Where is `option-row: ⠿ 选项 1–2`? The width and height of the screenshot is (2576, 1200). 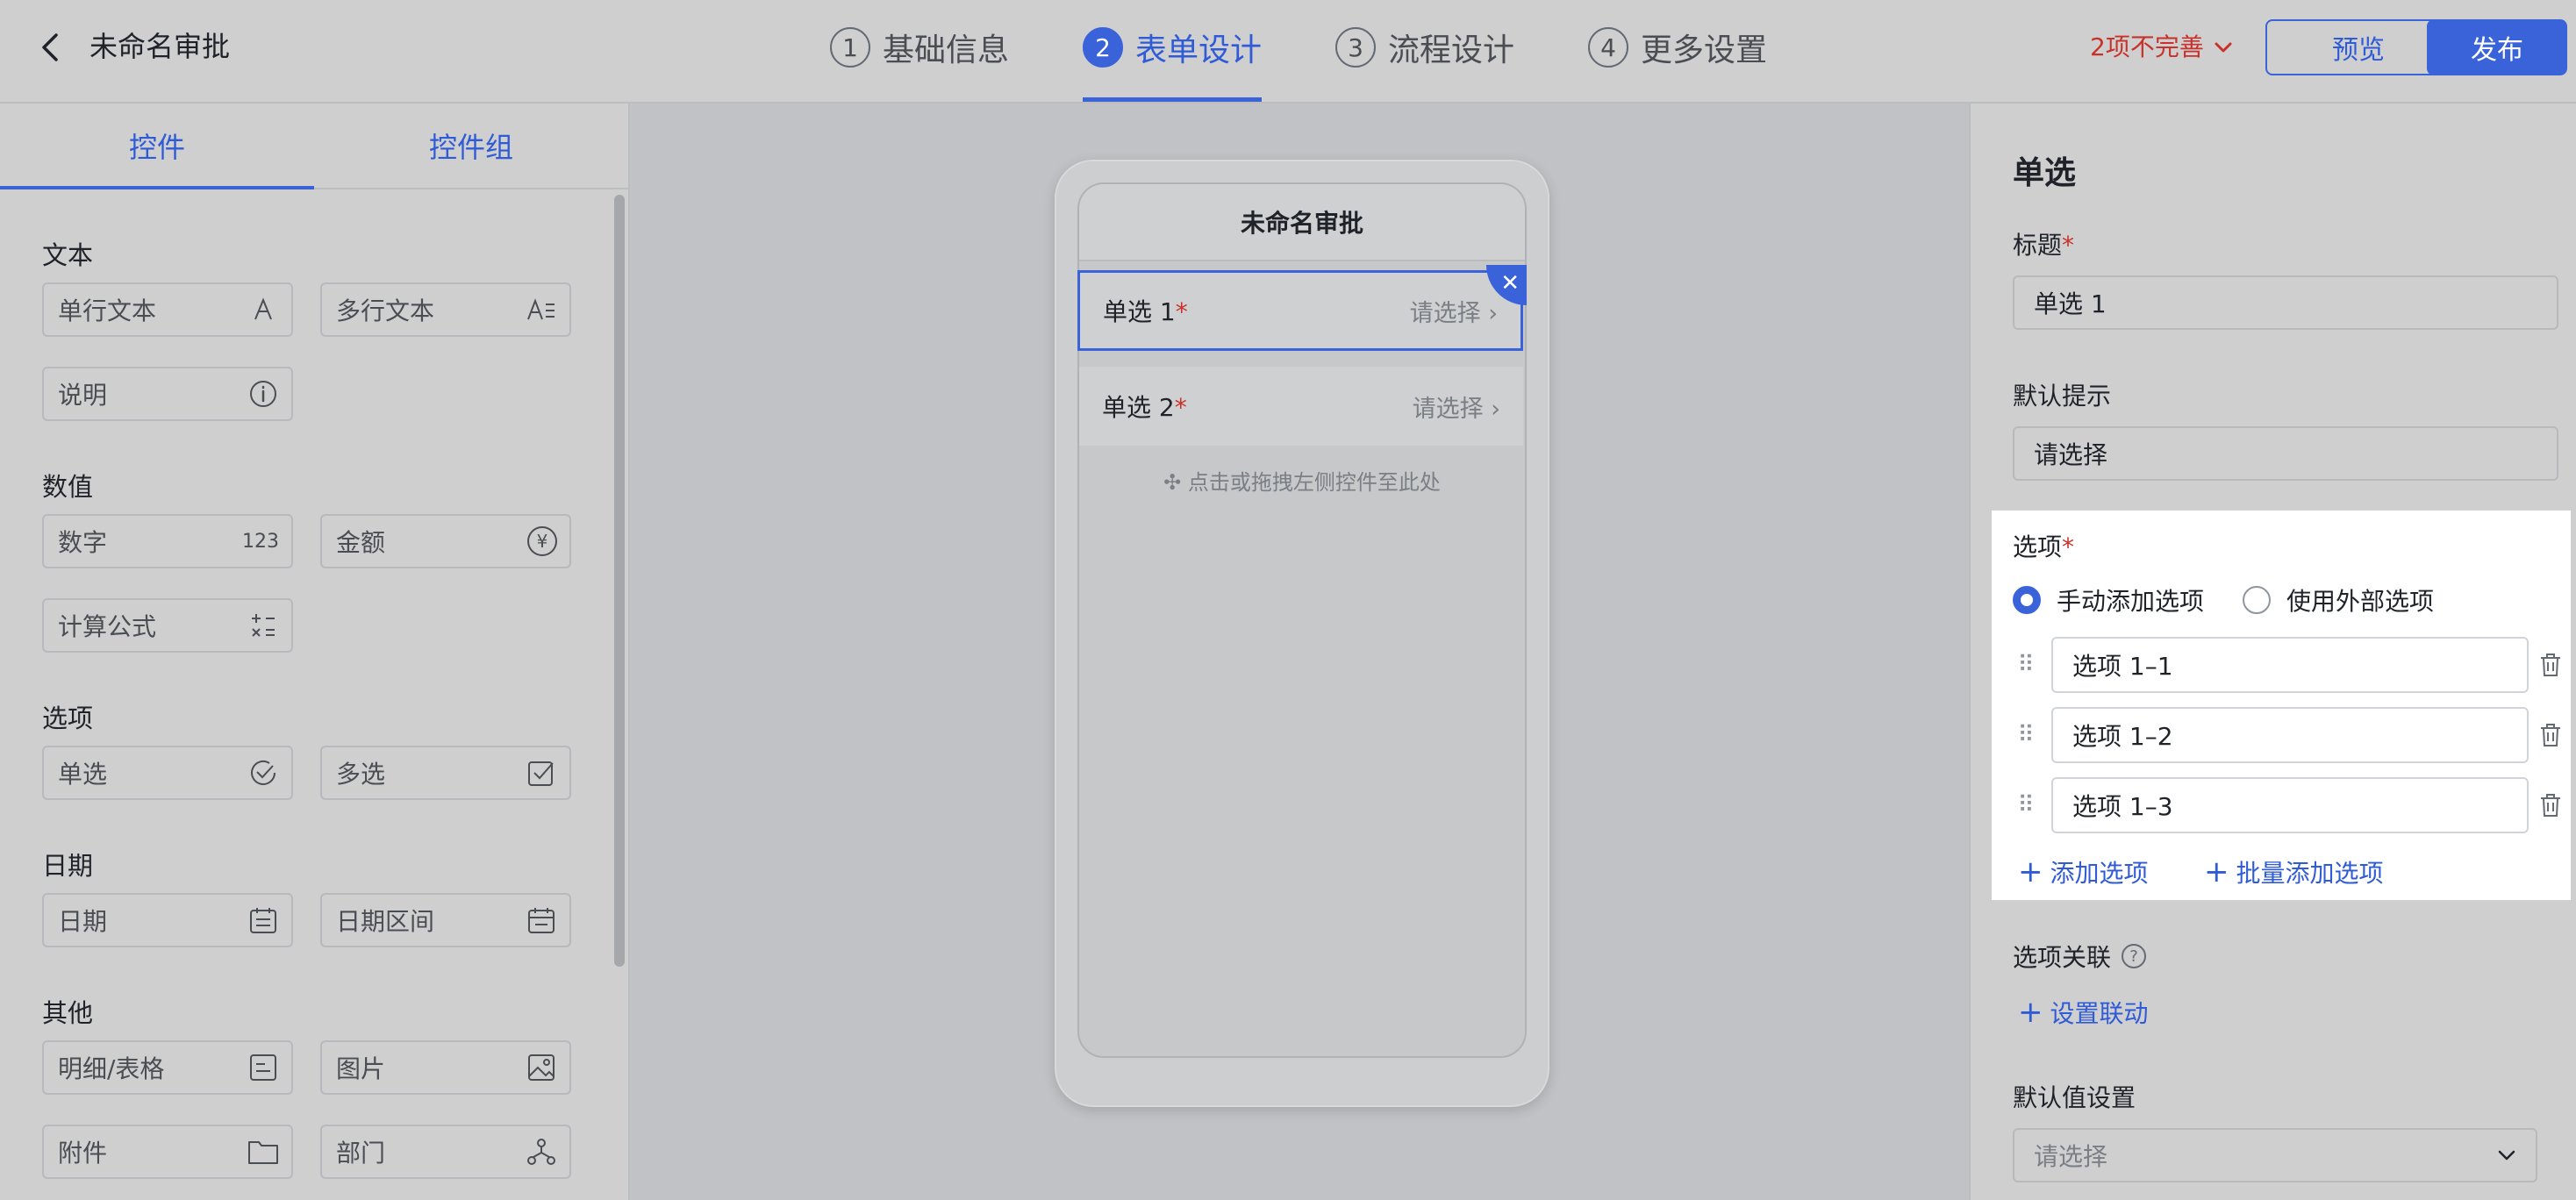
option-row: ⠿ 选项 1–2 is located at coordinates (2289, 735).